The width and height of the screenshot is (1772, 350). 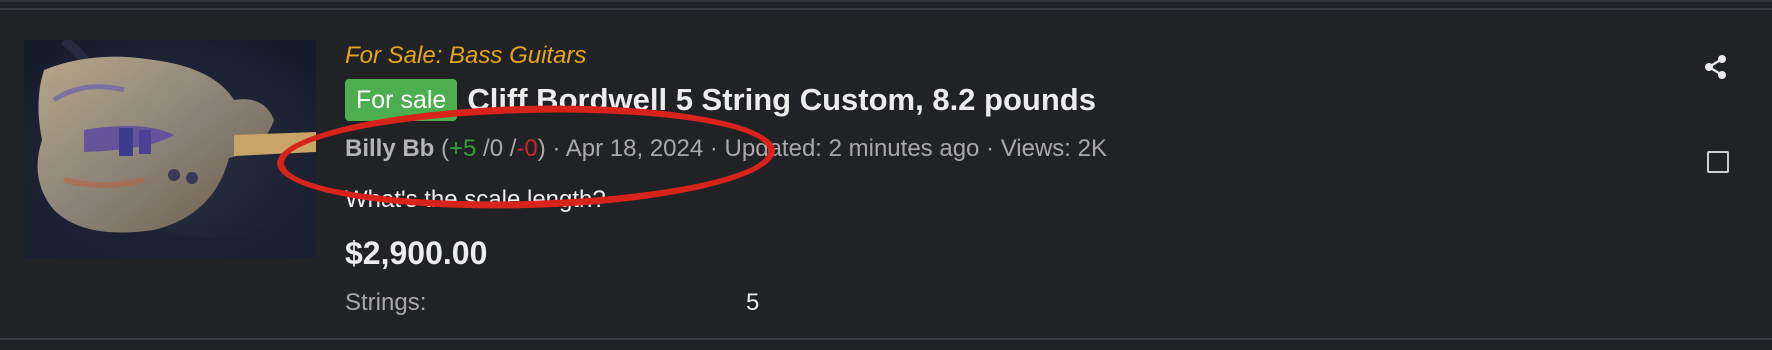 I want to click on select-checkbox, so click(x=1718, y=162).